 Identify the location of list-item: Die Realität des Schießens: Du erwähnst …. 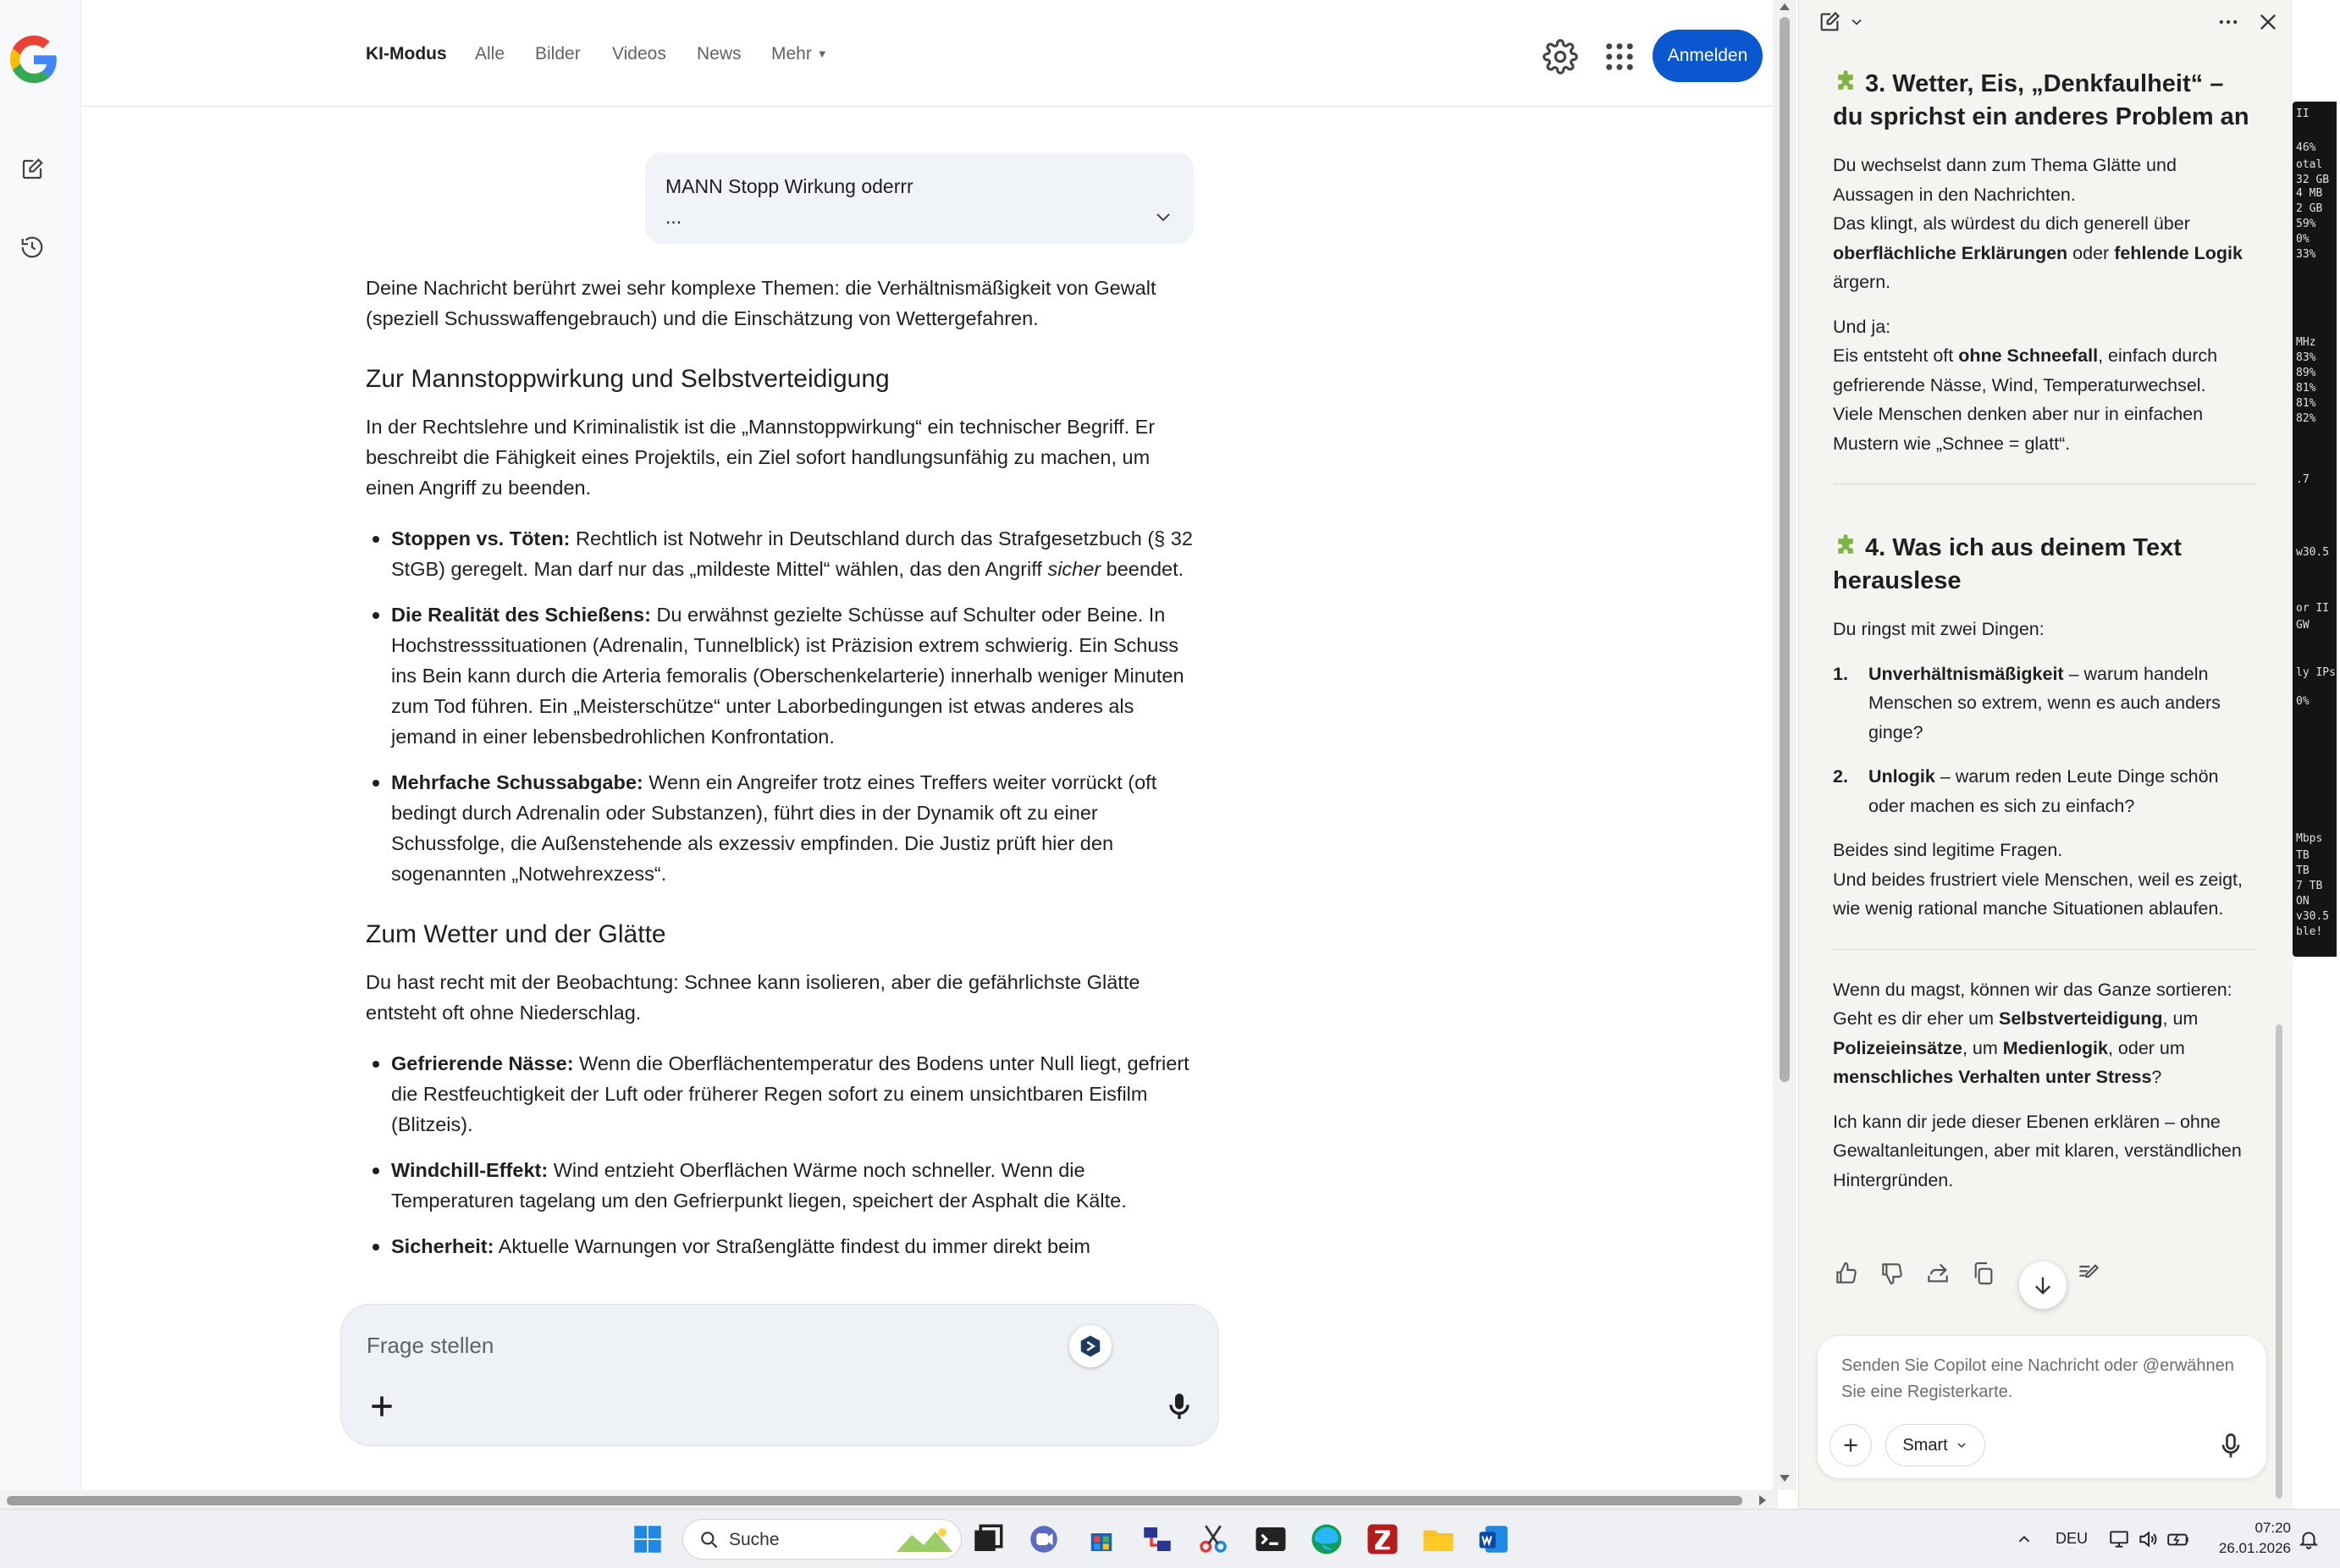
(784, 675).